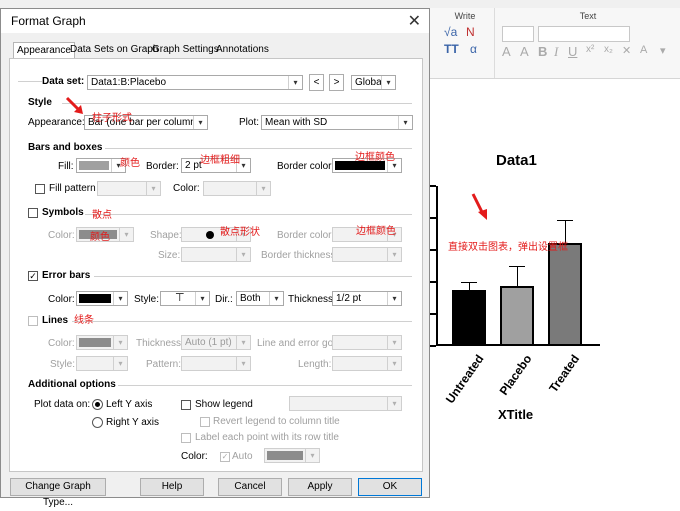  I want to click on bar-treated, so click(565, 294).